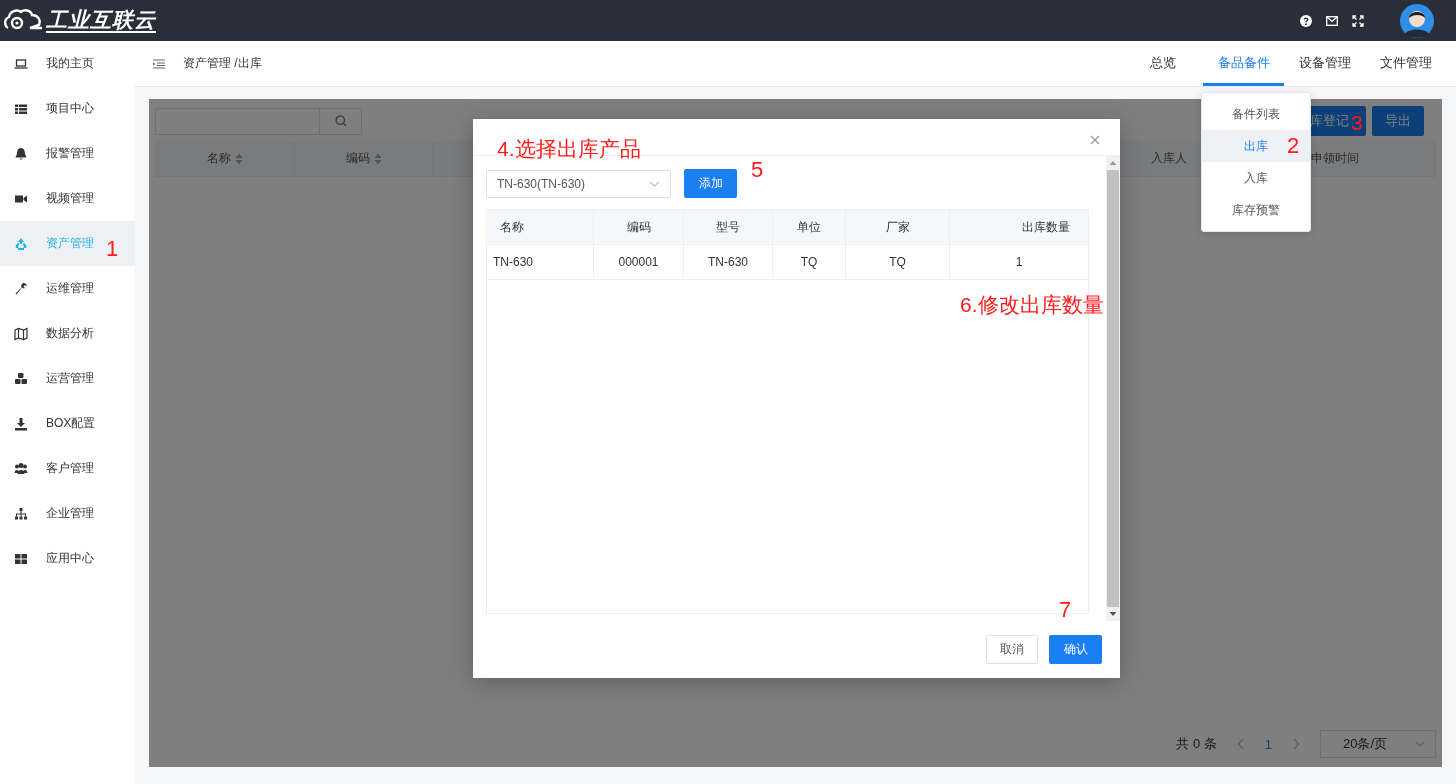 This screenshot has width=1456, height=784. What do you see at coordinates (1296, 744) in the screenshot?
I see `next-page-icon` at bounding box center [1296, 744].